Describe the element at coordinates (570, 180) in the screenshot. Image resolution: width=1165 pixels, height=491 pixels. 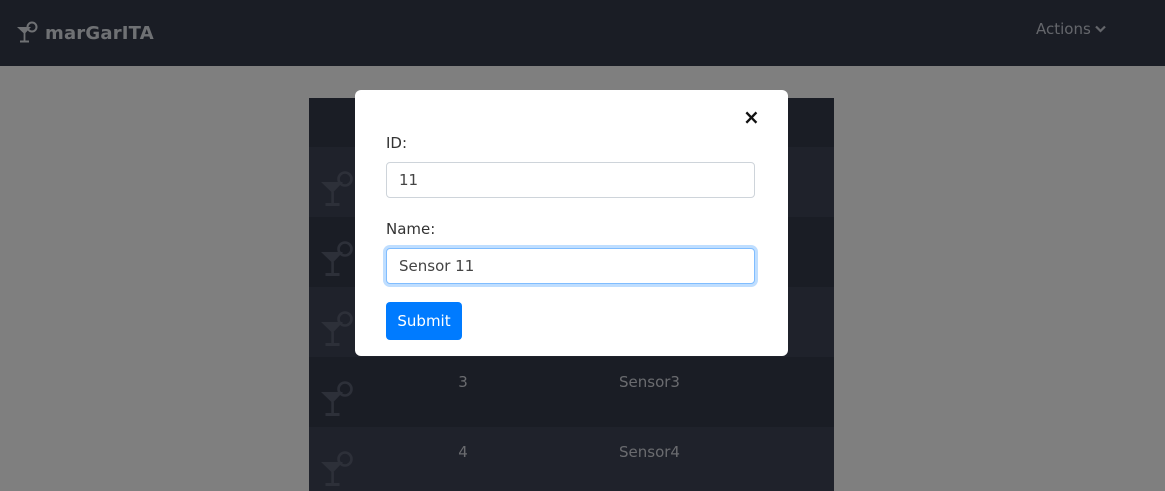
I see `id-input` at that location.